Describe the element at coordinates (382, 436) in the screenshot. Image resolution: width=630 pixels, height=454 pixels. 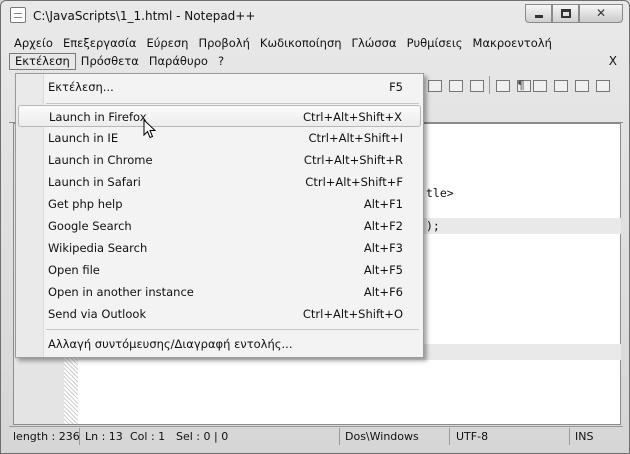
I see `status-eol-format: Dos\Windows` at that location.